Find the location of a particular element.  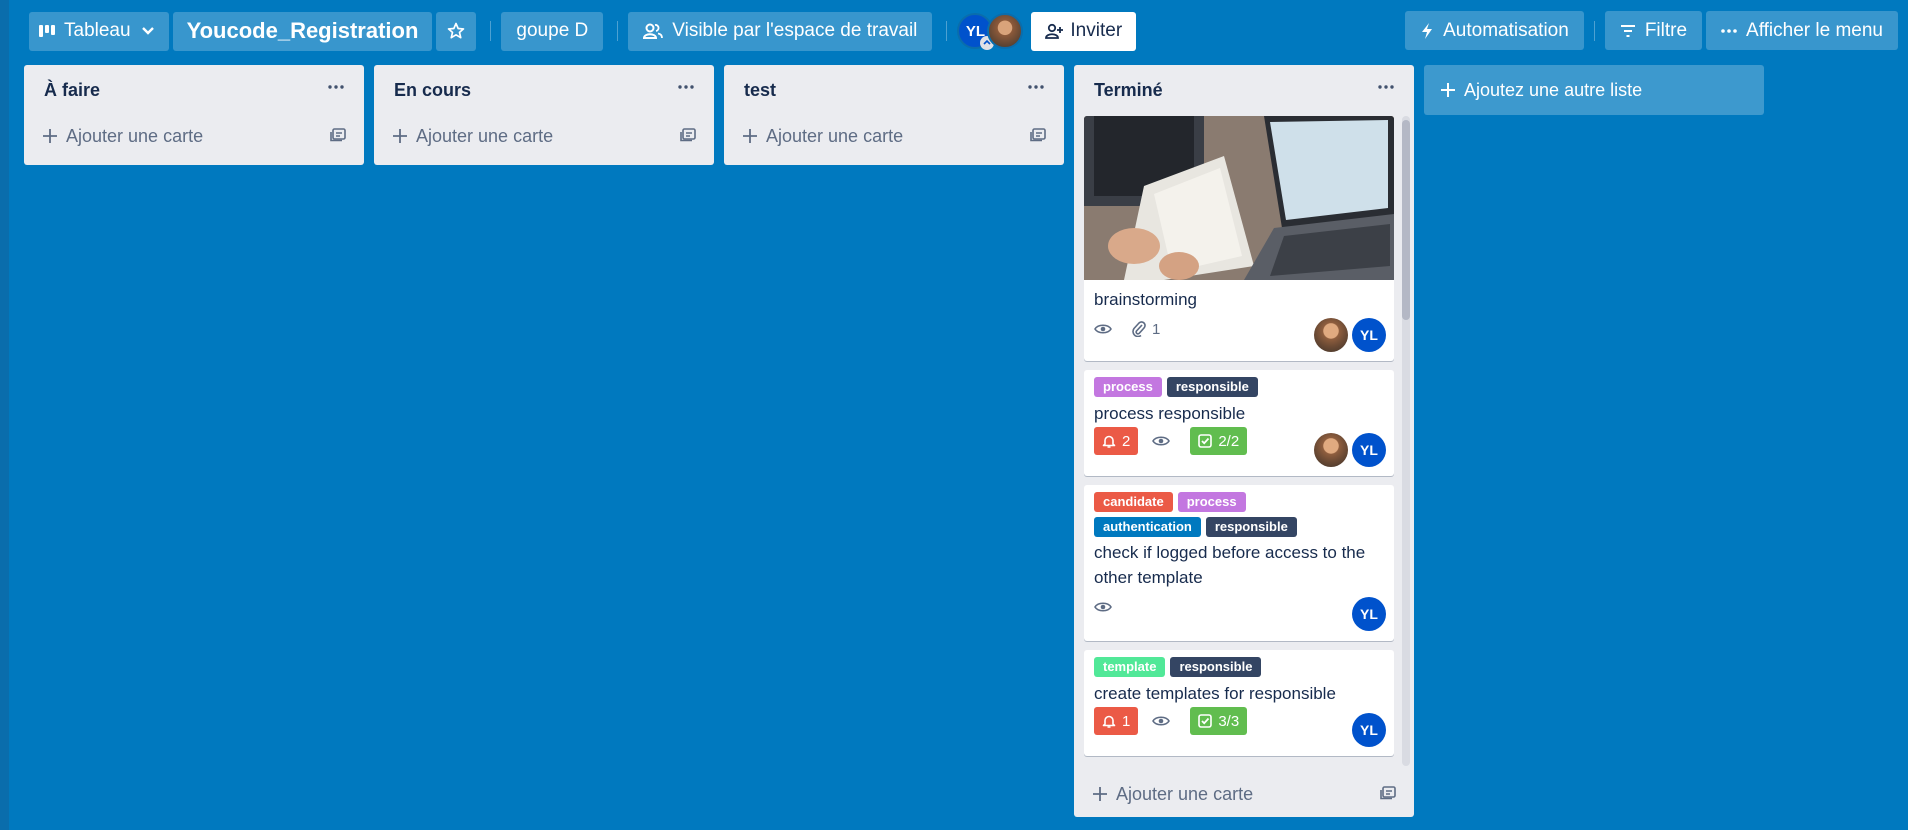

view-switch-label: Tableau is located at coordinates (97, 30).